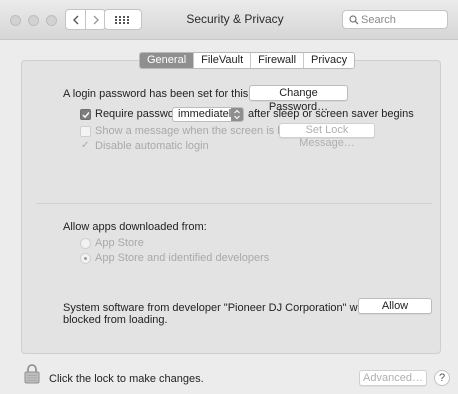  What do you see at coordinates (115, 320) in the screenshot?
I see `blocked-software-text-line2: blocked from loading.` at bounding box center [115, 320].